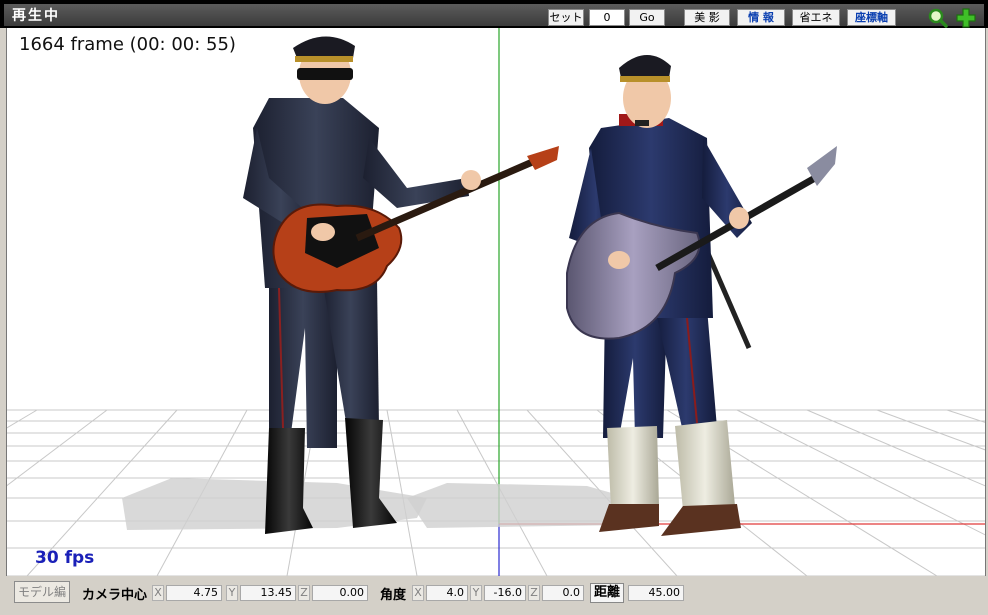  What do you see at coordinates (563, 593) in the screenshot?
I see `angle-z-field: 0.0` at bounding box center [563, 593].